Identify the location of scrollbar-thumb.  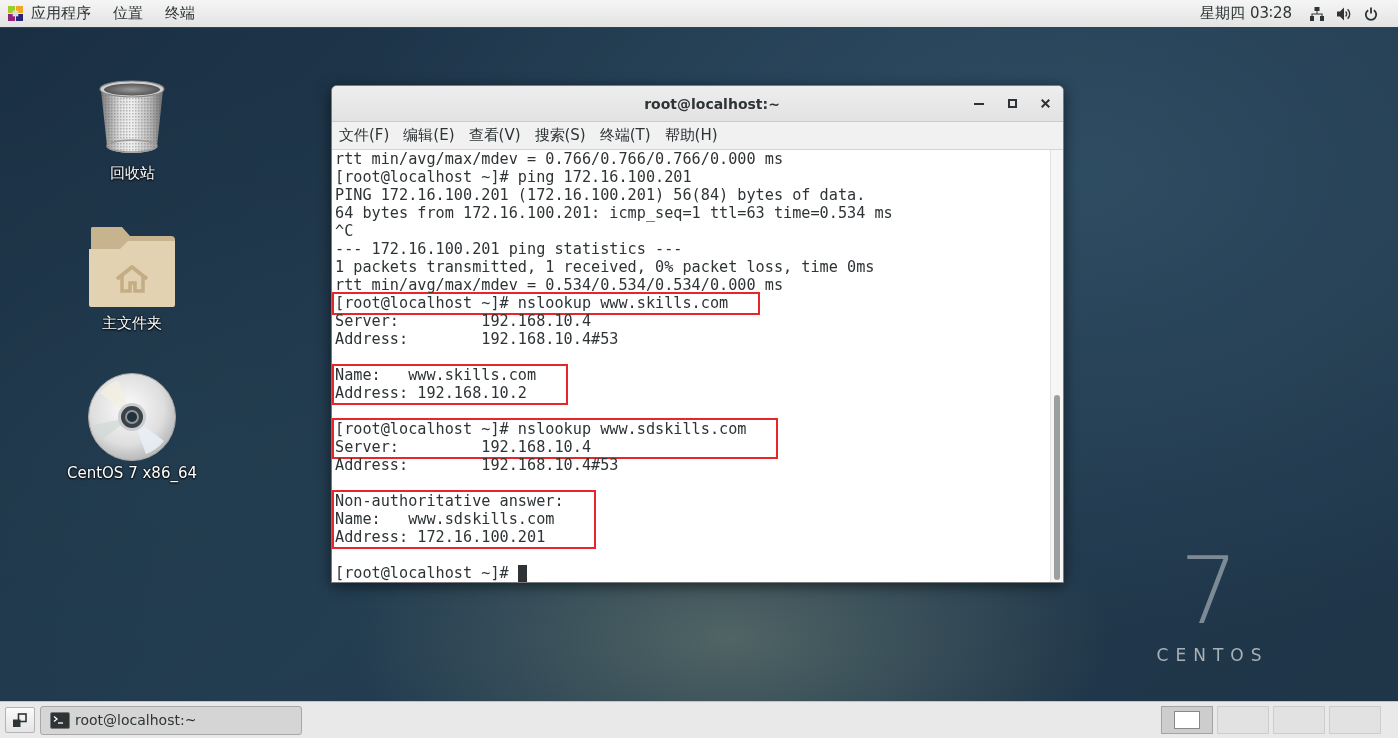
(1057, 487).